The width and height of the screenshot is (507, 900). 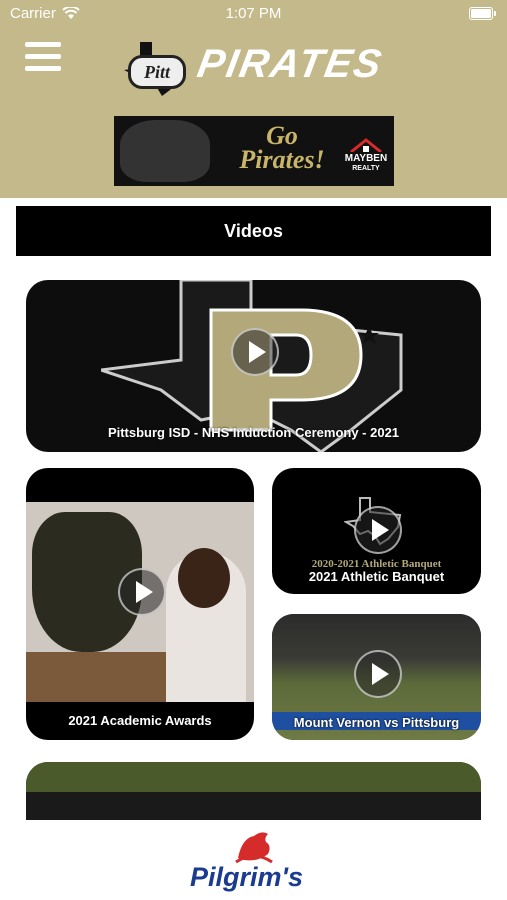 What do you see at coordinates (157, 72) in the screenshot?
I see `pitt-badge: Pitt` at bounding box center [157, 72].